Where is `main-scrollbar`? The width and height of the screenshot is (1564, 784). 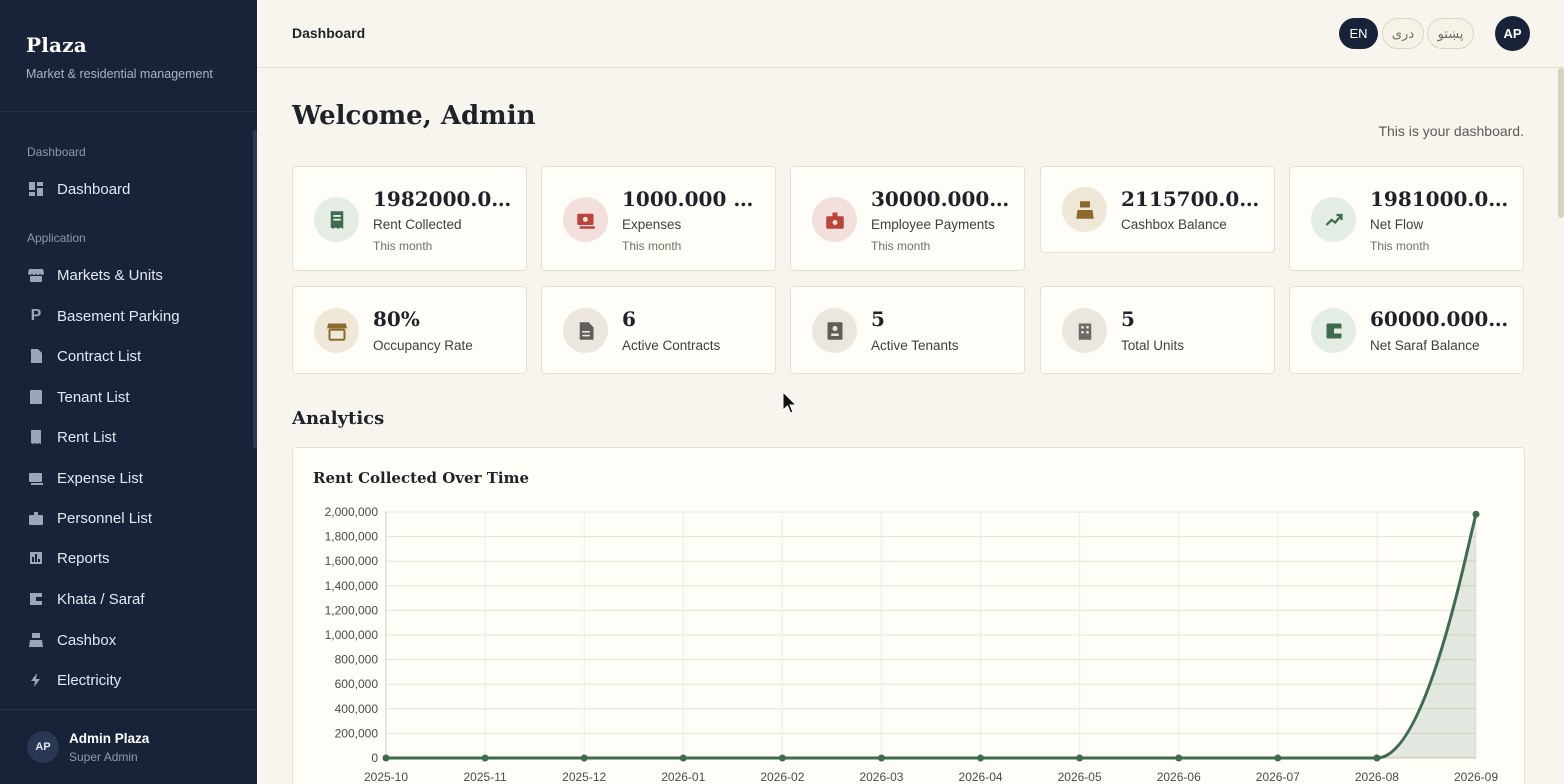
main-scrollbar is located at coordinates (1561, 143).